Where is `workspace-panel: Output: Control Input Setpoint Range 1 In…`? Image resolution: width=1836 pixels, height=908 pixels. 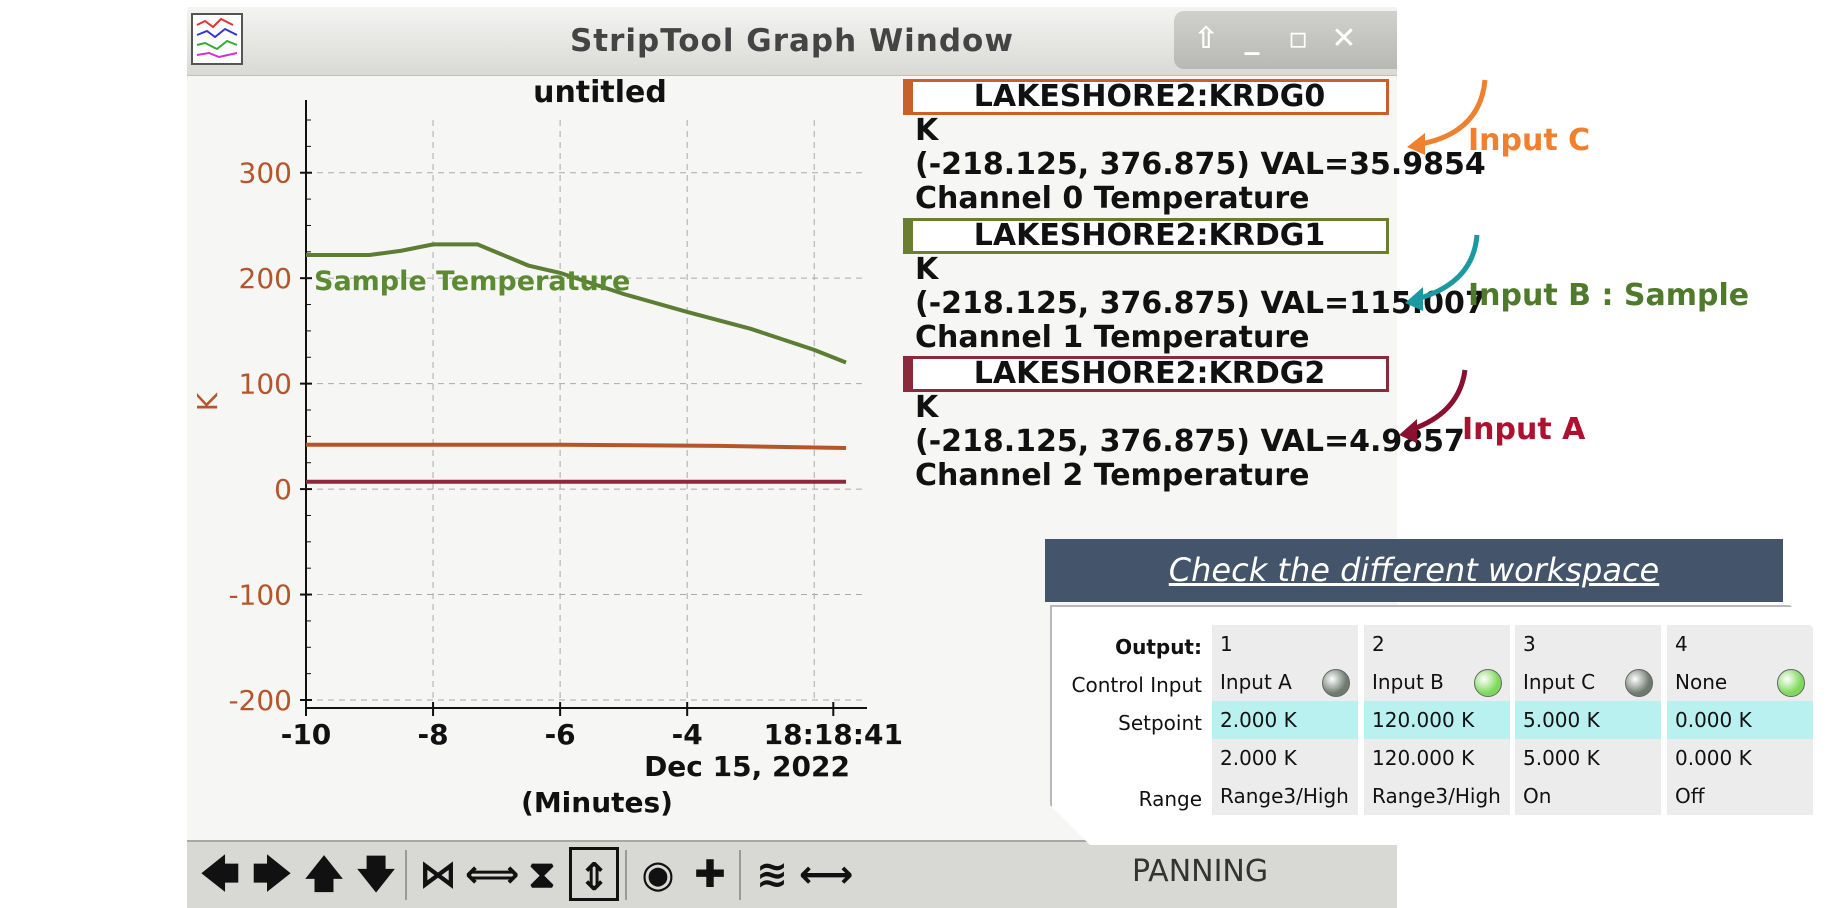 workspace-panel: Output: Control Input Setpoint Range 1 In… is located at coordinates (1438, 725).